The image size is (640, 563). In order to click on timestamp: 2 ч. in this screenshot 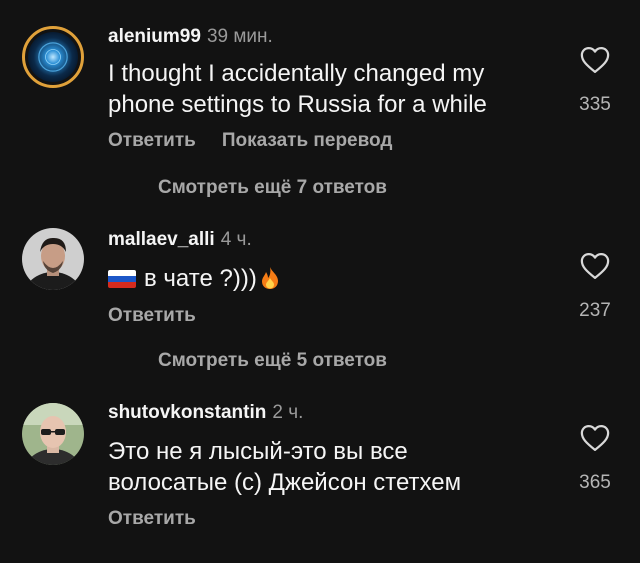, I will do `click(288, 412)`.